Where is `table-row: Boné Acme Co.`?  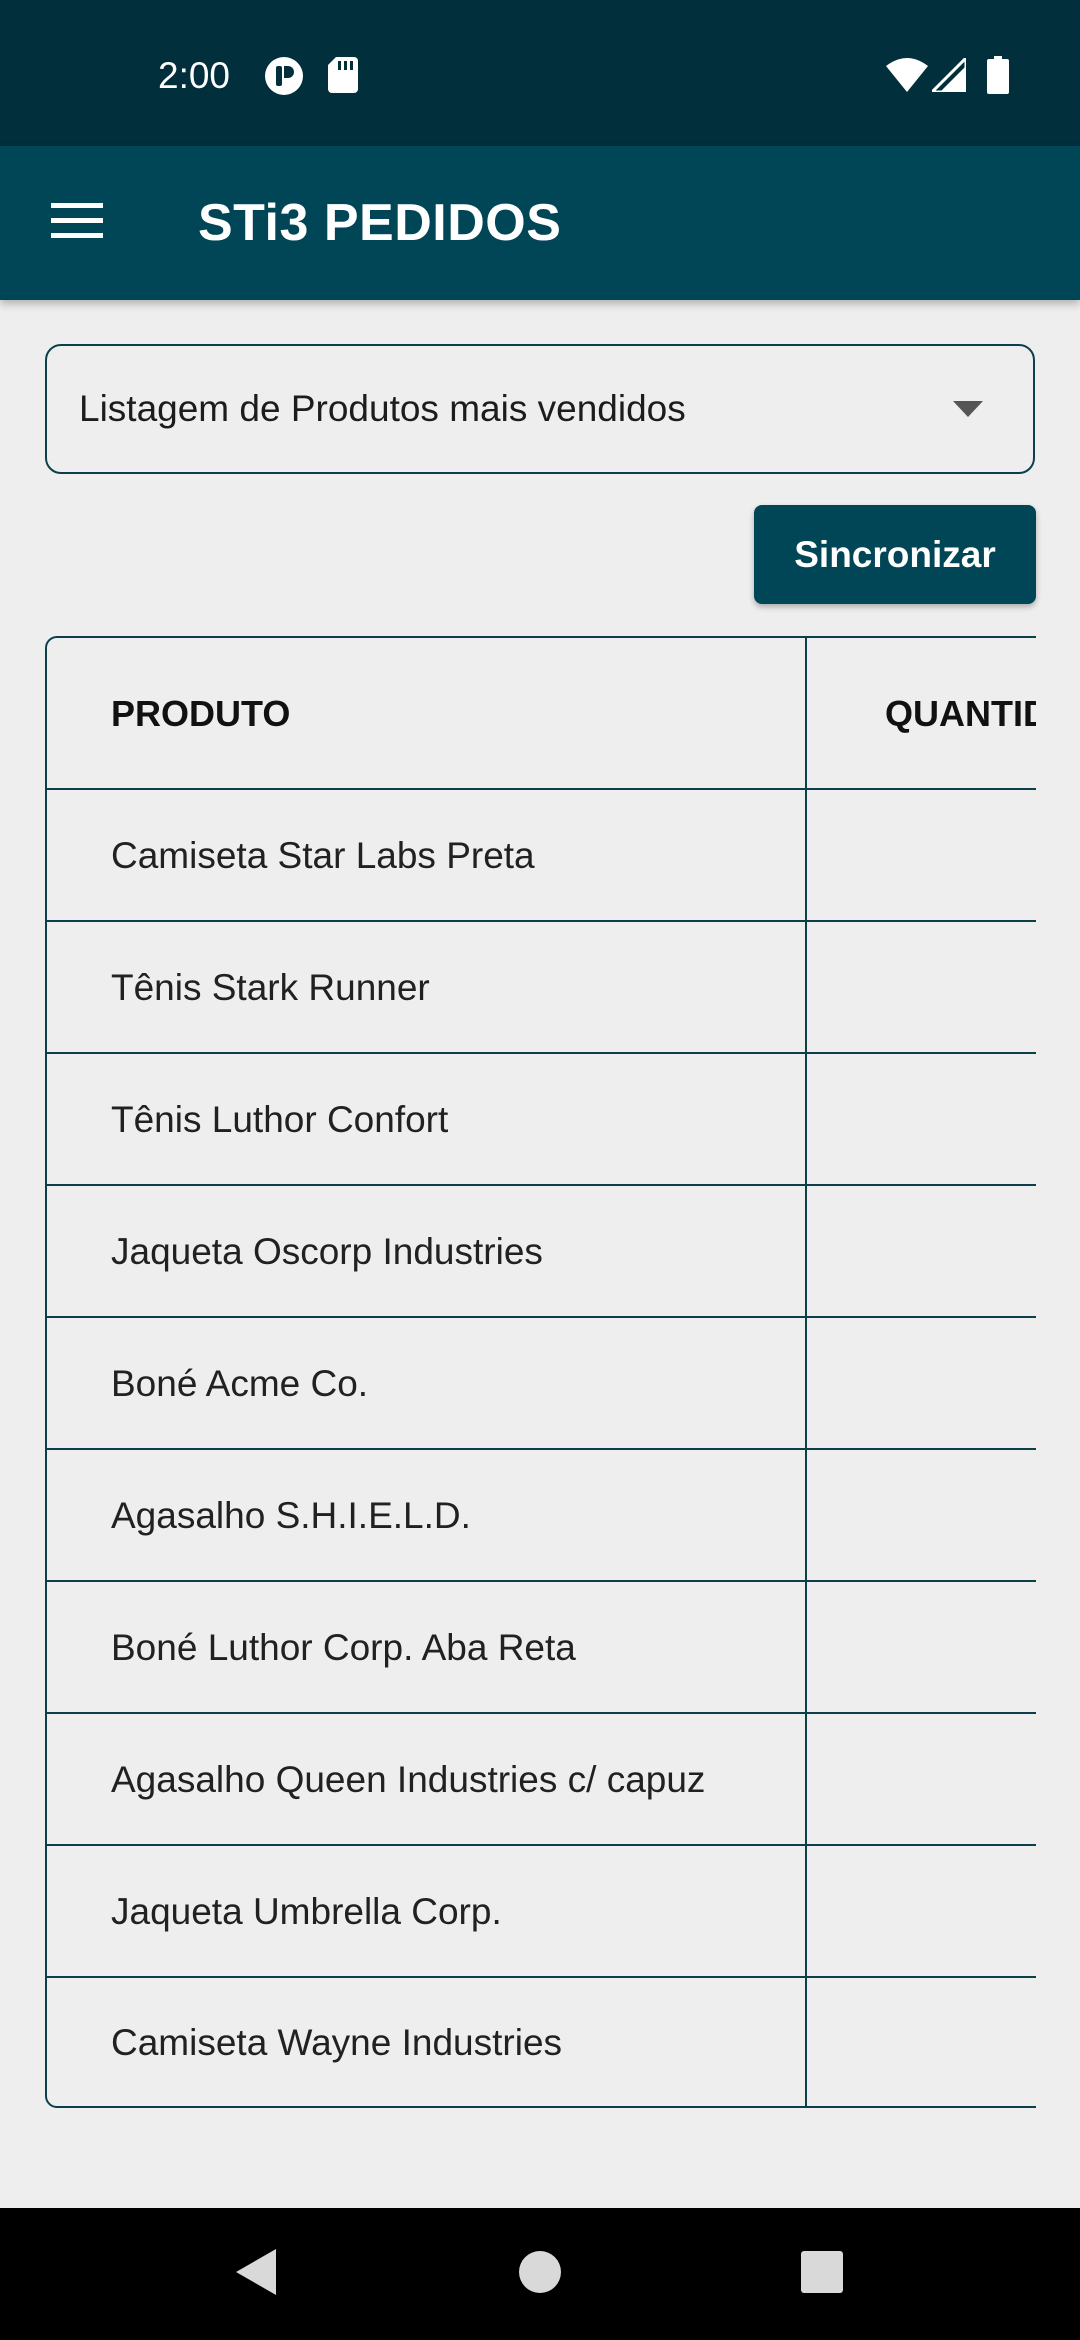 table-row: Boné Acme Co. is located at coordinates (541, 1384).